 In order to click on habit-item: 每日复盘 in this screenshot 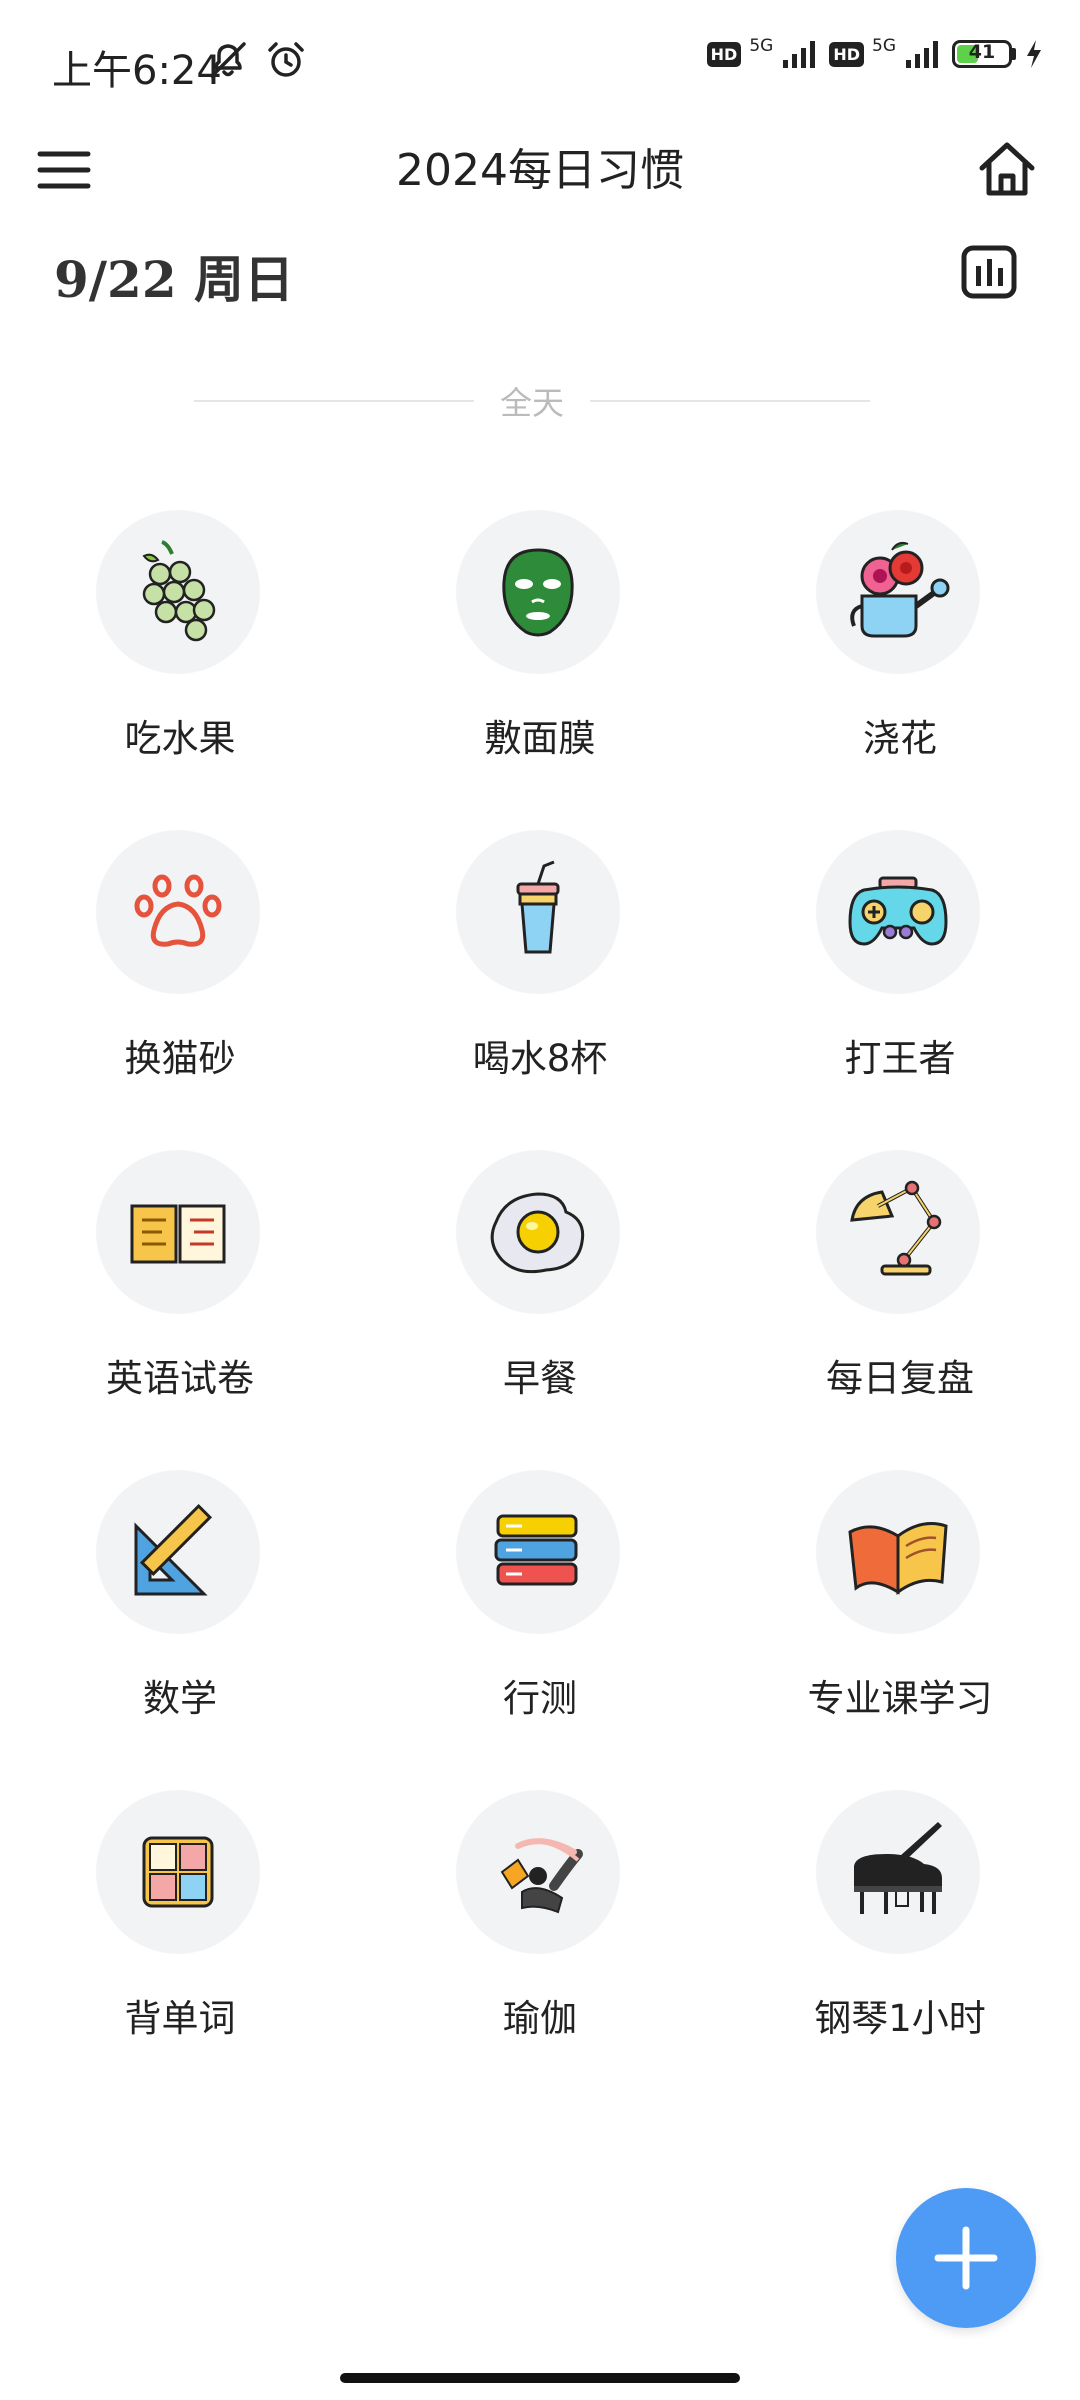, I will do `click(900, 1310)`.